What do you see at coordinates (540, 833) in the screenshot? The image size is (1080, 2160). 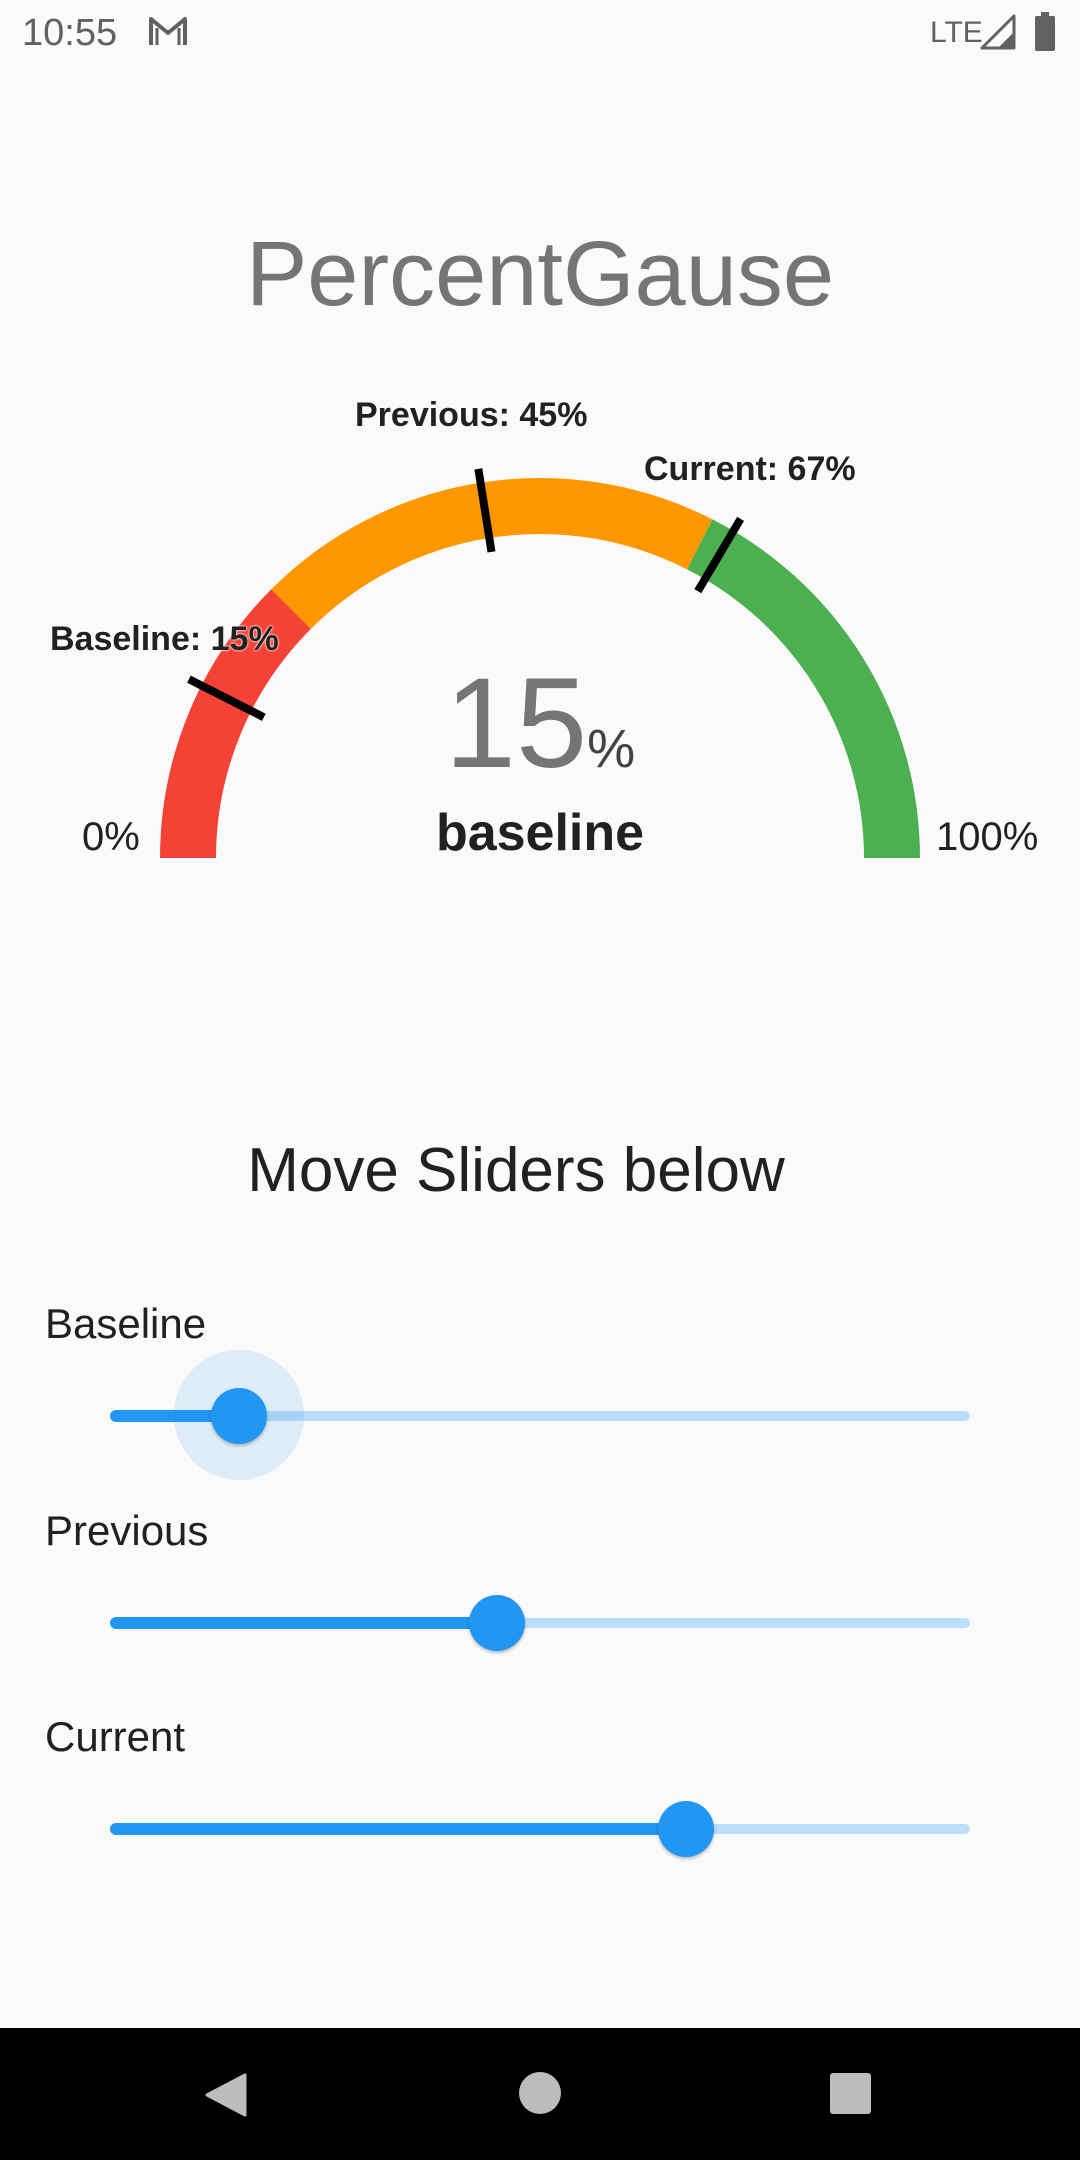 I see `gauge-caption: baseline` at bounding box center [540, 833].